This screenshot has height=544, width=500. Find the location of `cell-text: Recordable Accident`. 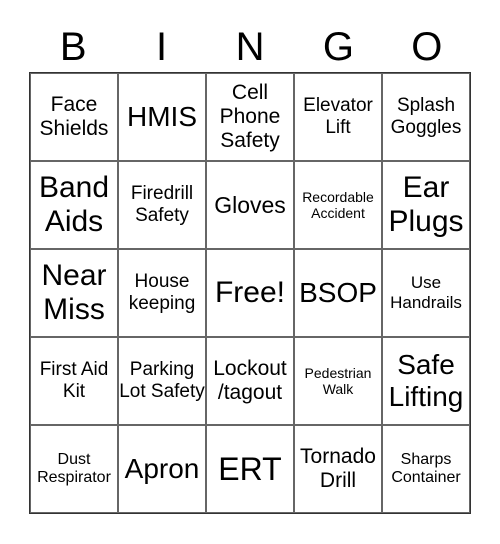

cell-text: Recordable Accident is located at coordinates (338, 204).